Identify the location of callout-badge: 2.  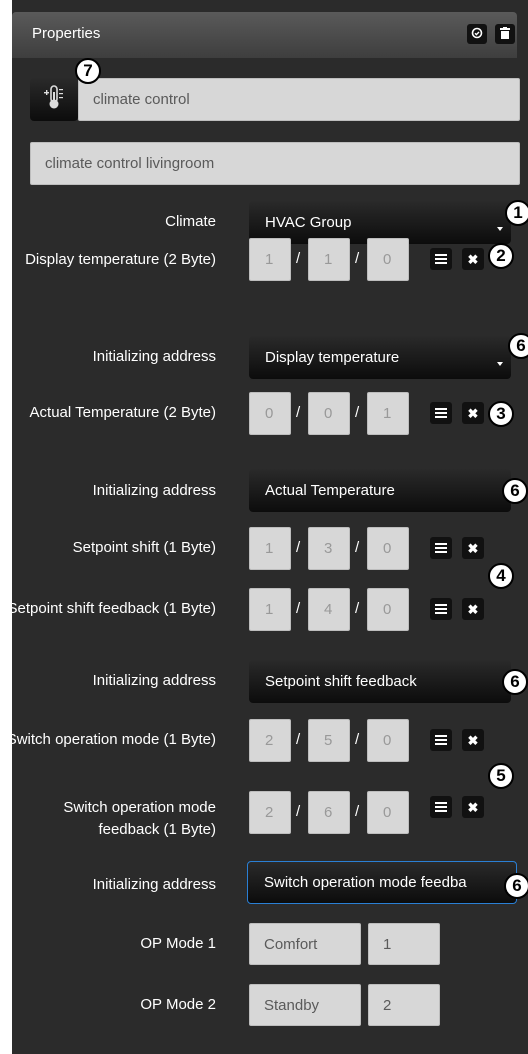
(501, 256).